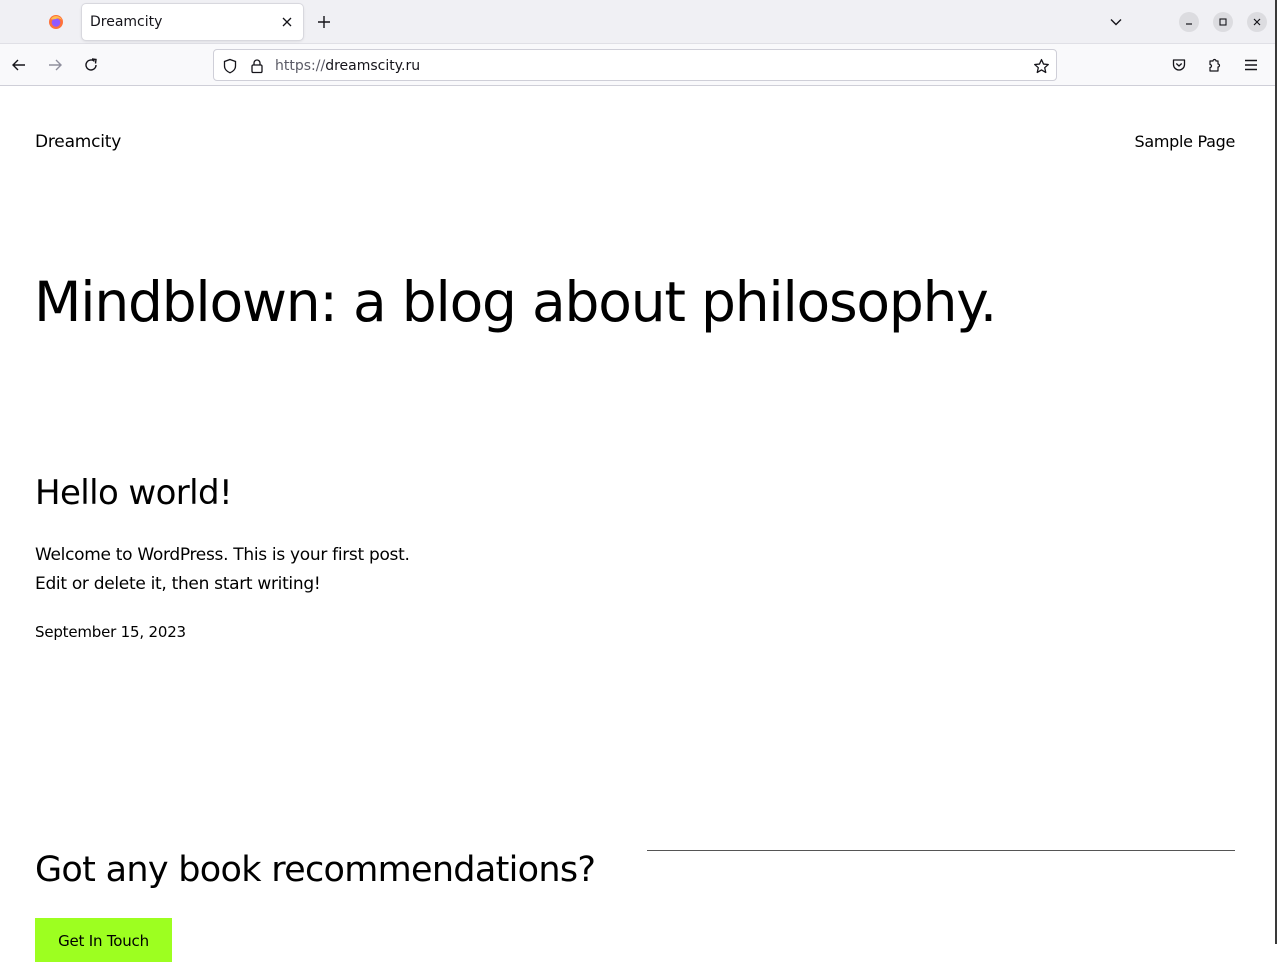 The image size is (1277, 962). What do you see at coordinates (19, 65) in the screenshot?
I see `arrow-left-icon` at bounding box center [19, 65].